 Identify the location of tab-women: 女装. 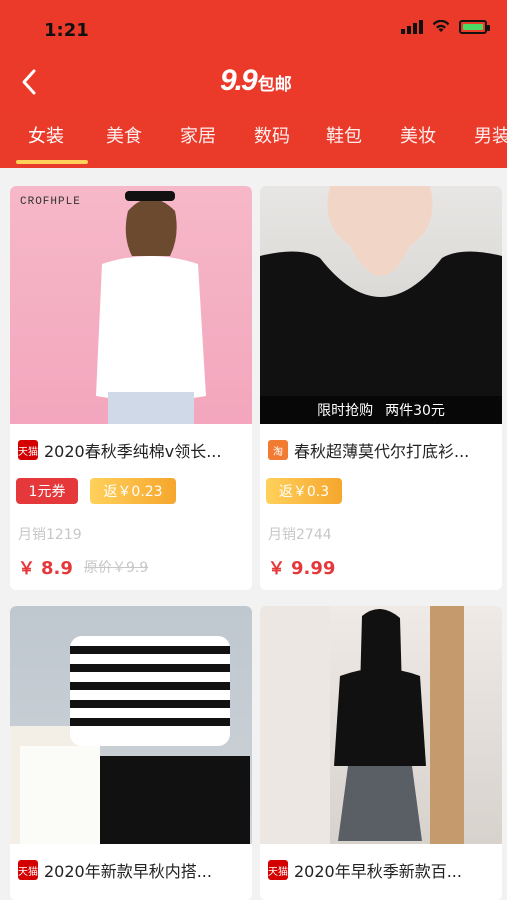
(46, 135).